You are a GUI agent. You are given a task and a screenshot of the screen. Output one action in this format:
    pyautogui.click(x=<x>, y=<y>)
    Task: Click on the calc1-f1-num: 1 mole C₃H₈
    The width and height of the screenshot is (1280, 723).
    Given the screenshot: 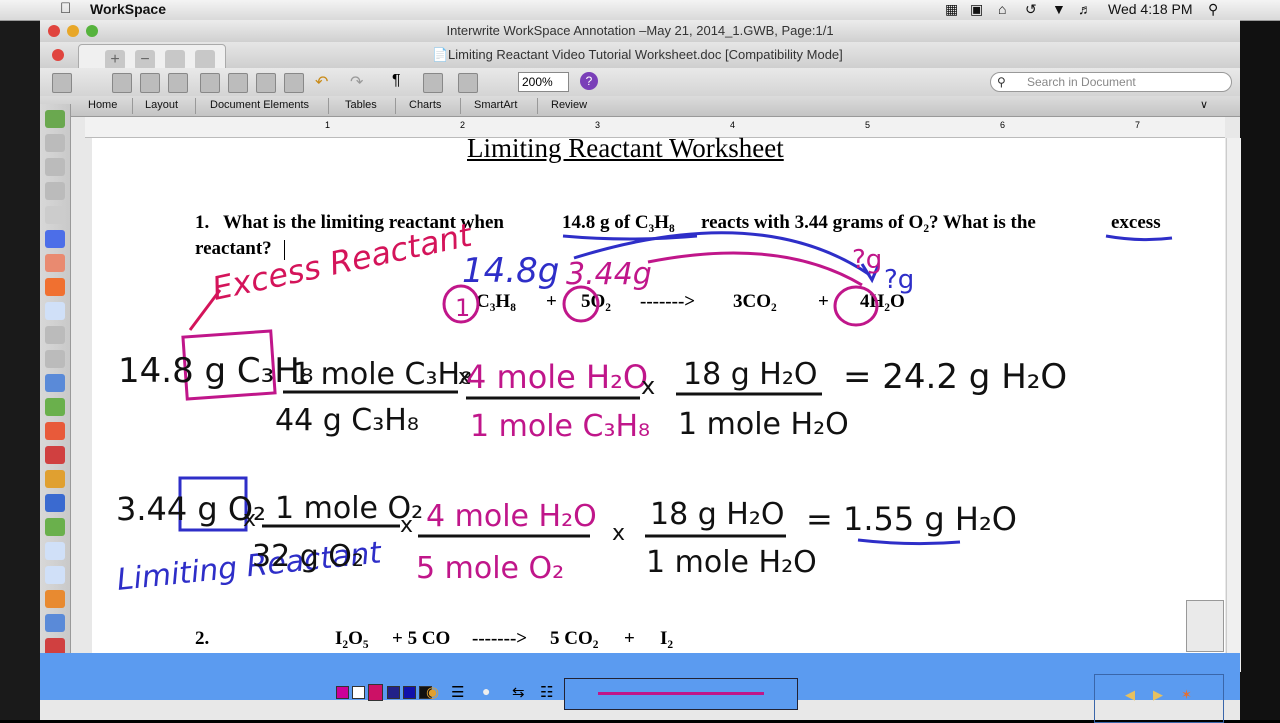 What is the action you would take?
    pyautogui.click(x=382, y=374)
    